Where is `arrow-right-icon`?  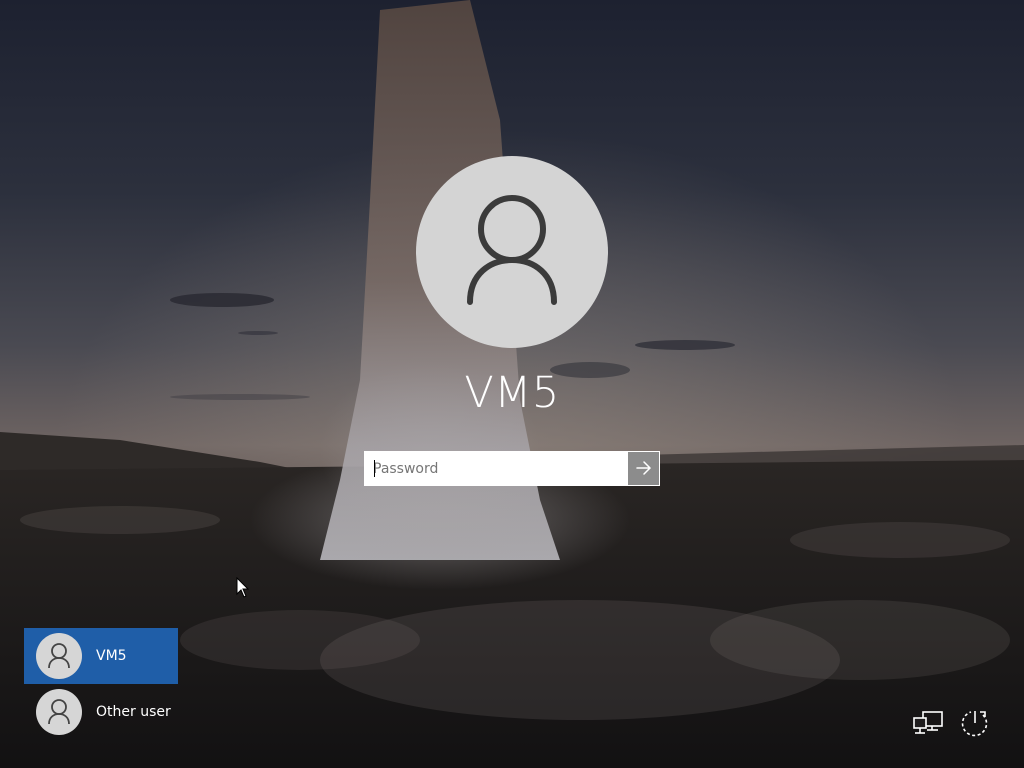 arrow-right-icon is located at coordinates (644, 468).